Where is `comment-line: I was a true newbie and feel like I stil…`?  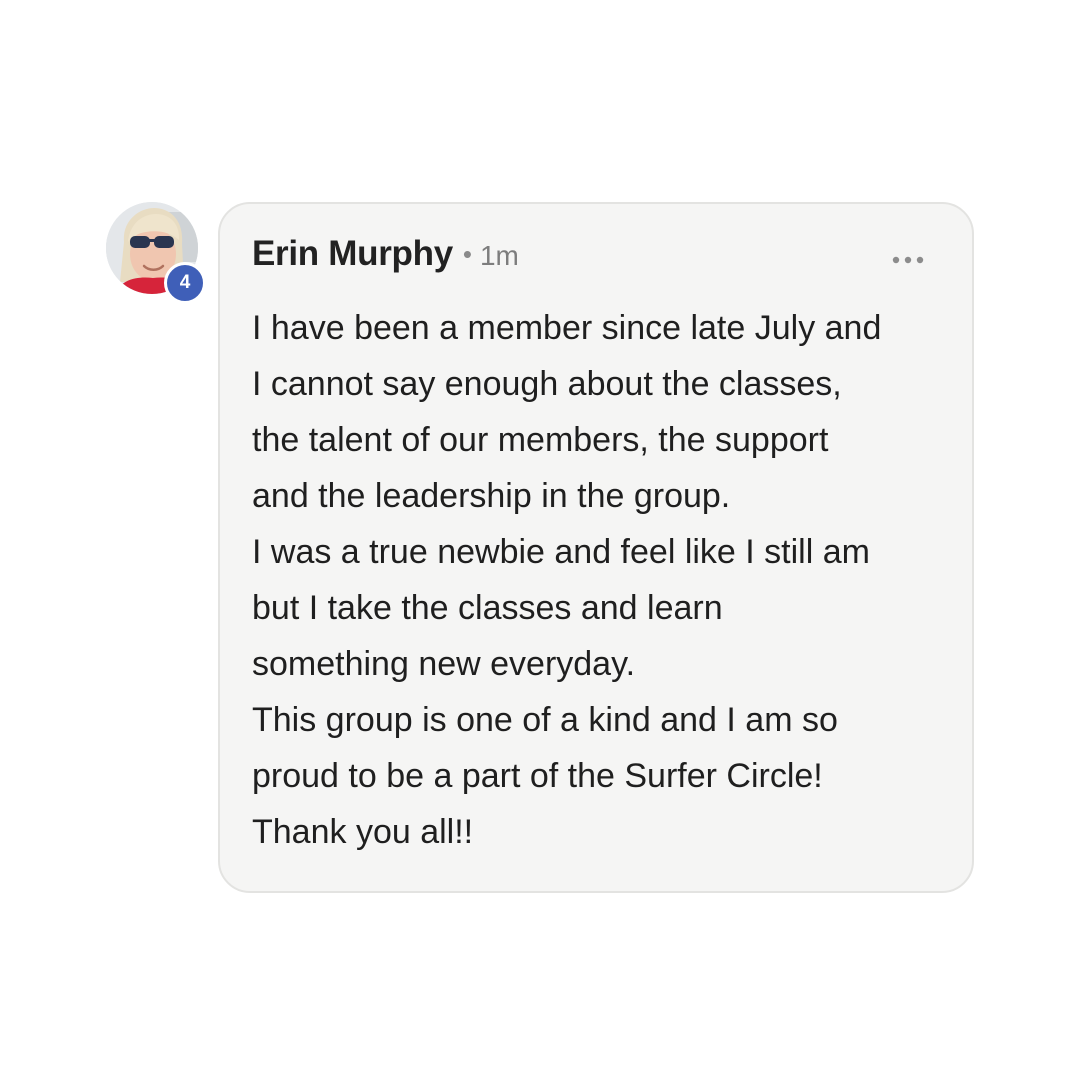 comment-line: I was a true newbie and feel like I stil… is located at coordinates (561, 552).